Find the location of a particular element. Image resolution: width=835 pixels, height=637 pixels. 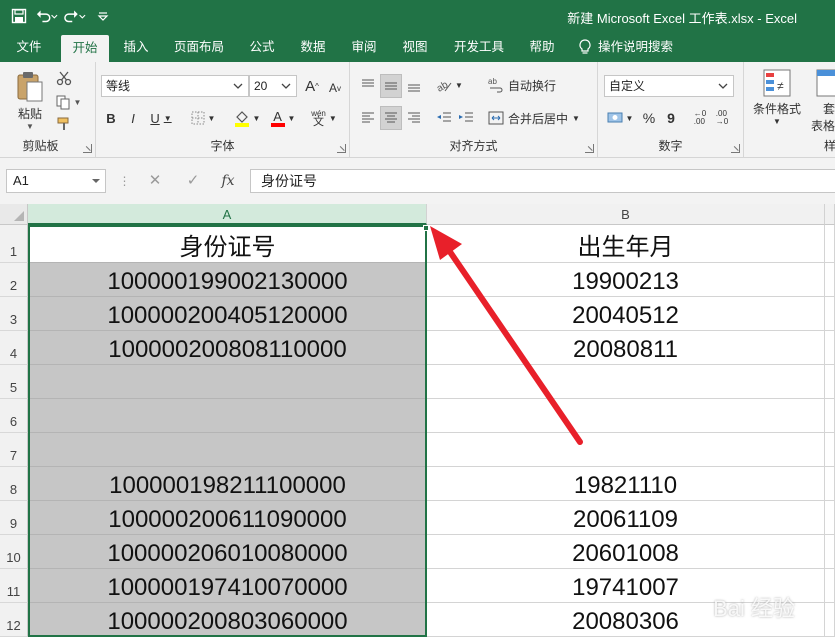

copy-button: ▼ is located at coordinates (68, 102).